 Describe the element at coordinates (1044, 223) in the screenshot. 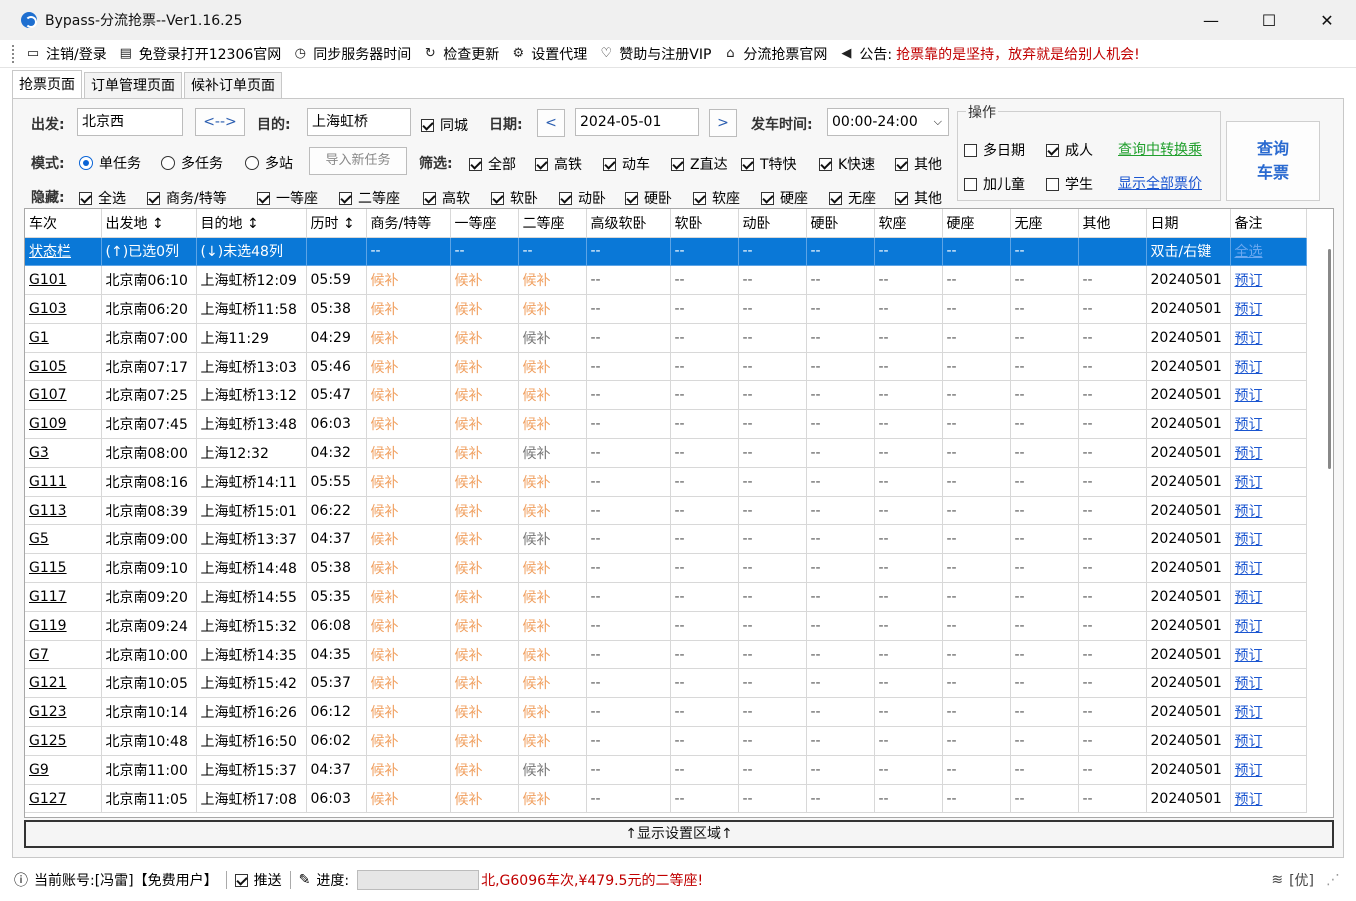

I see `col-no-seat: 无座` at that location.